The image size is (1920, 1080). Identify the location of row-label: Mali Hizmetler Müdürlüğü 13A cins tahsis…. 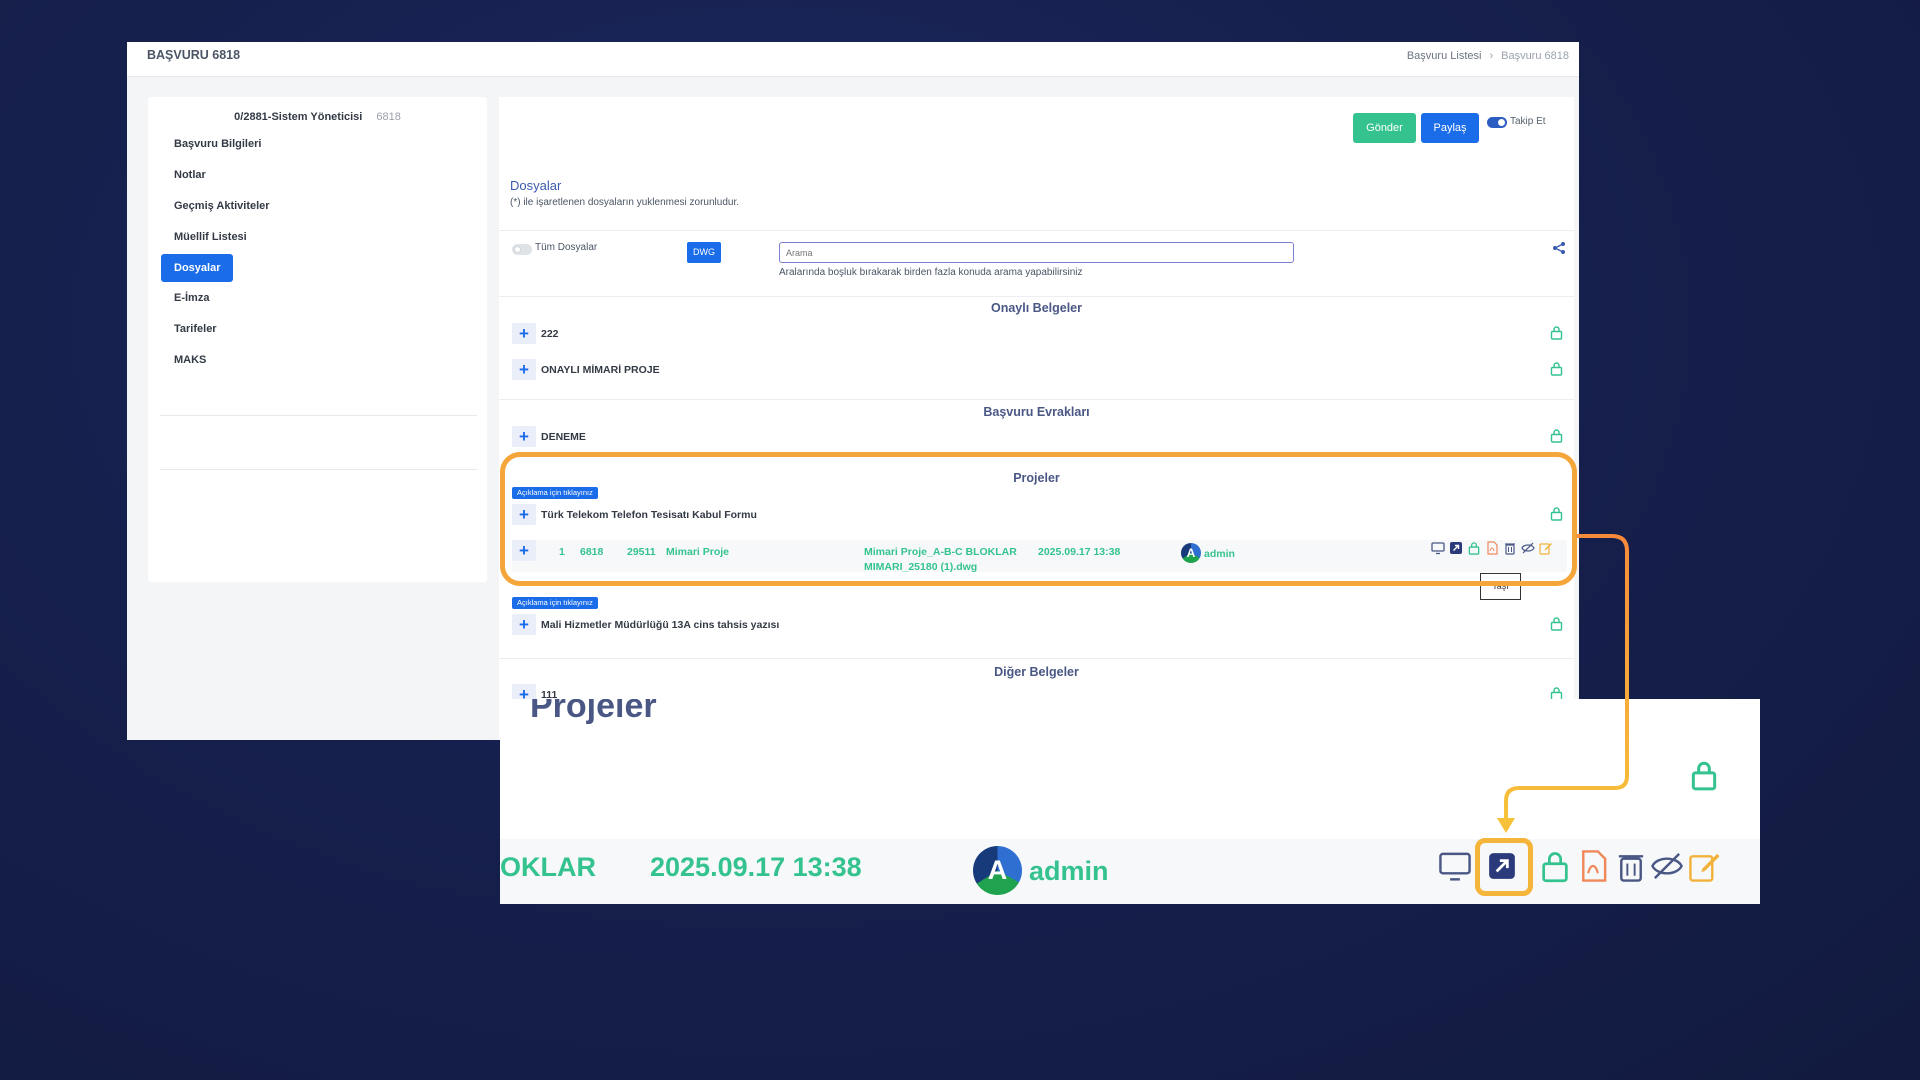
(660, 625).